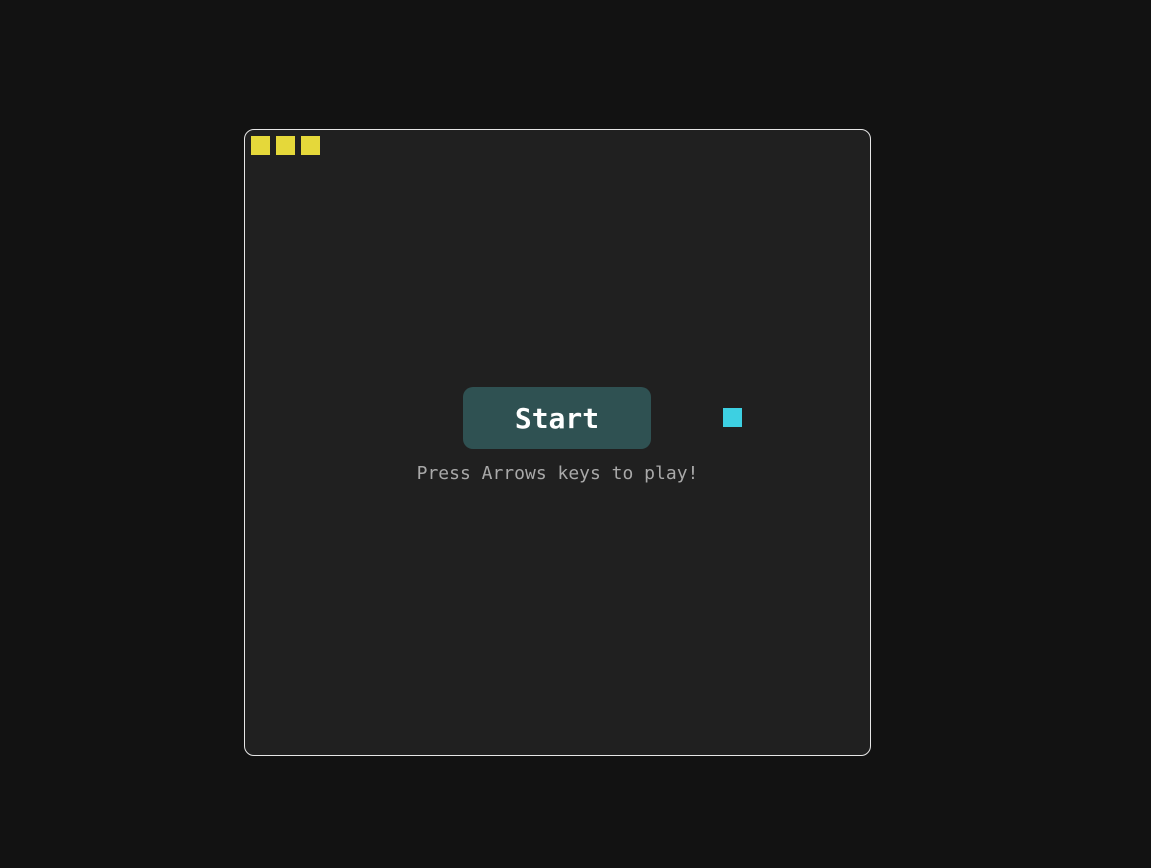 The height and width of the screenshot is (868, 1151). What do you see at coordinates (732, 417) in the screenshot?
I see `food-block` at bounding box center [732, 417].